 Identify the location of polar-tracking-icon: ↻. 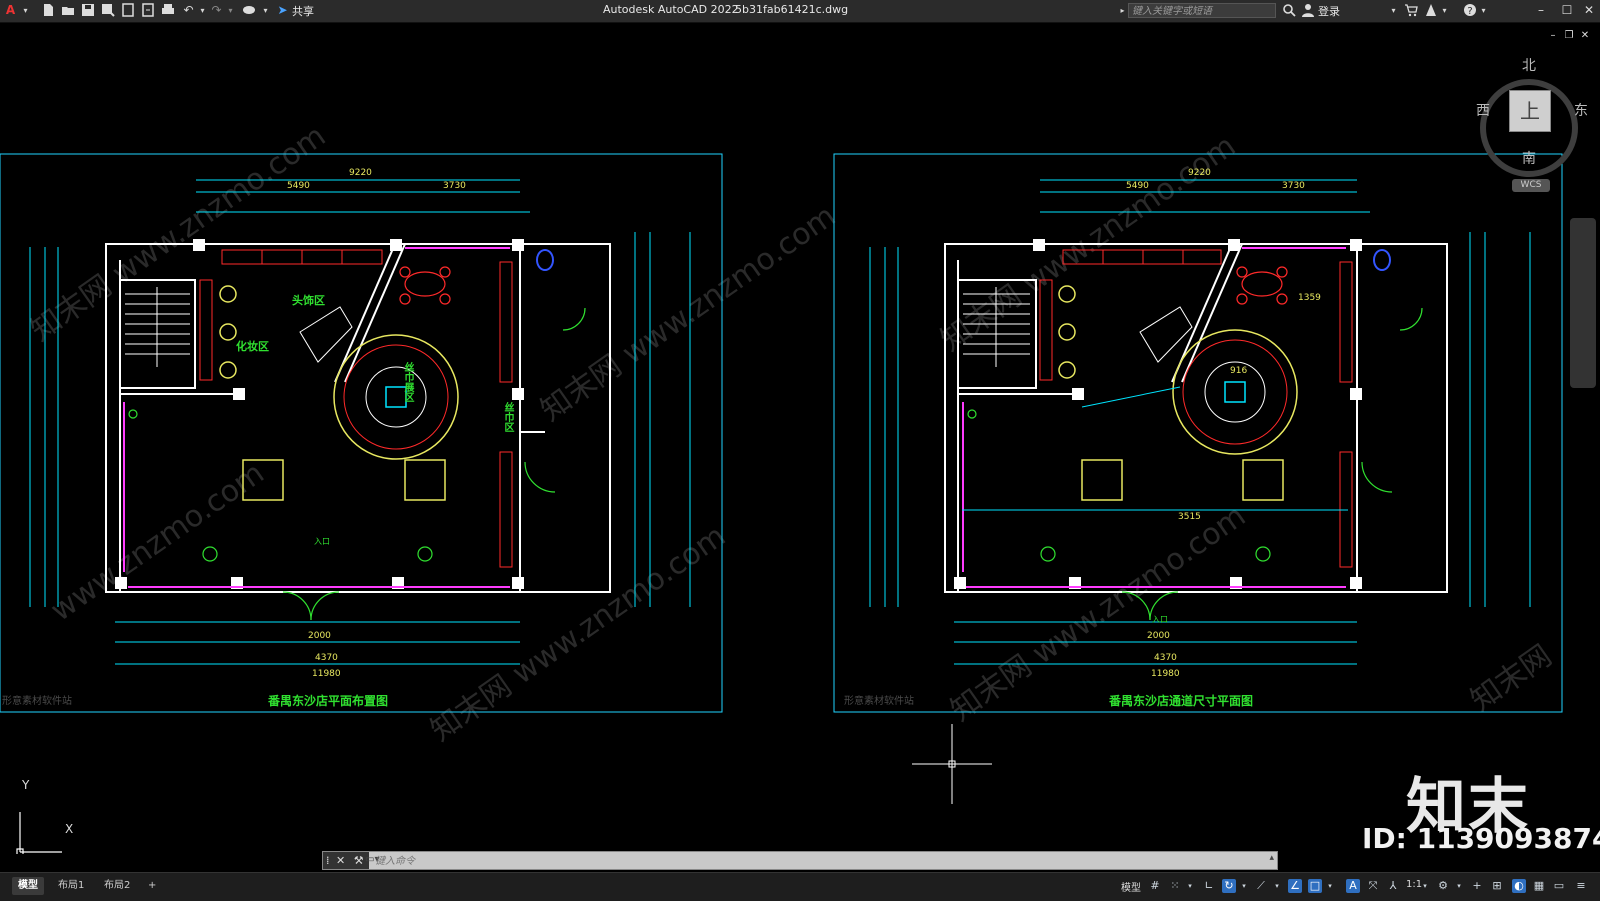
(1229, 886).